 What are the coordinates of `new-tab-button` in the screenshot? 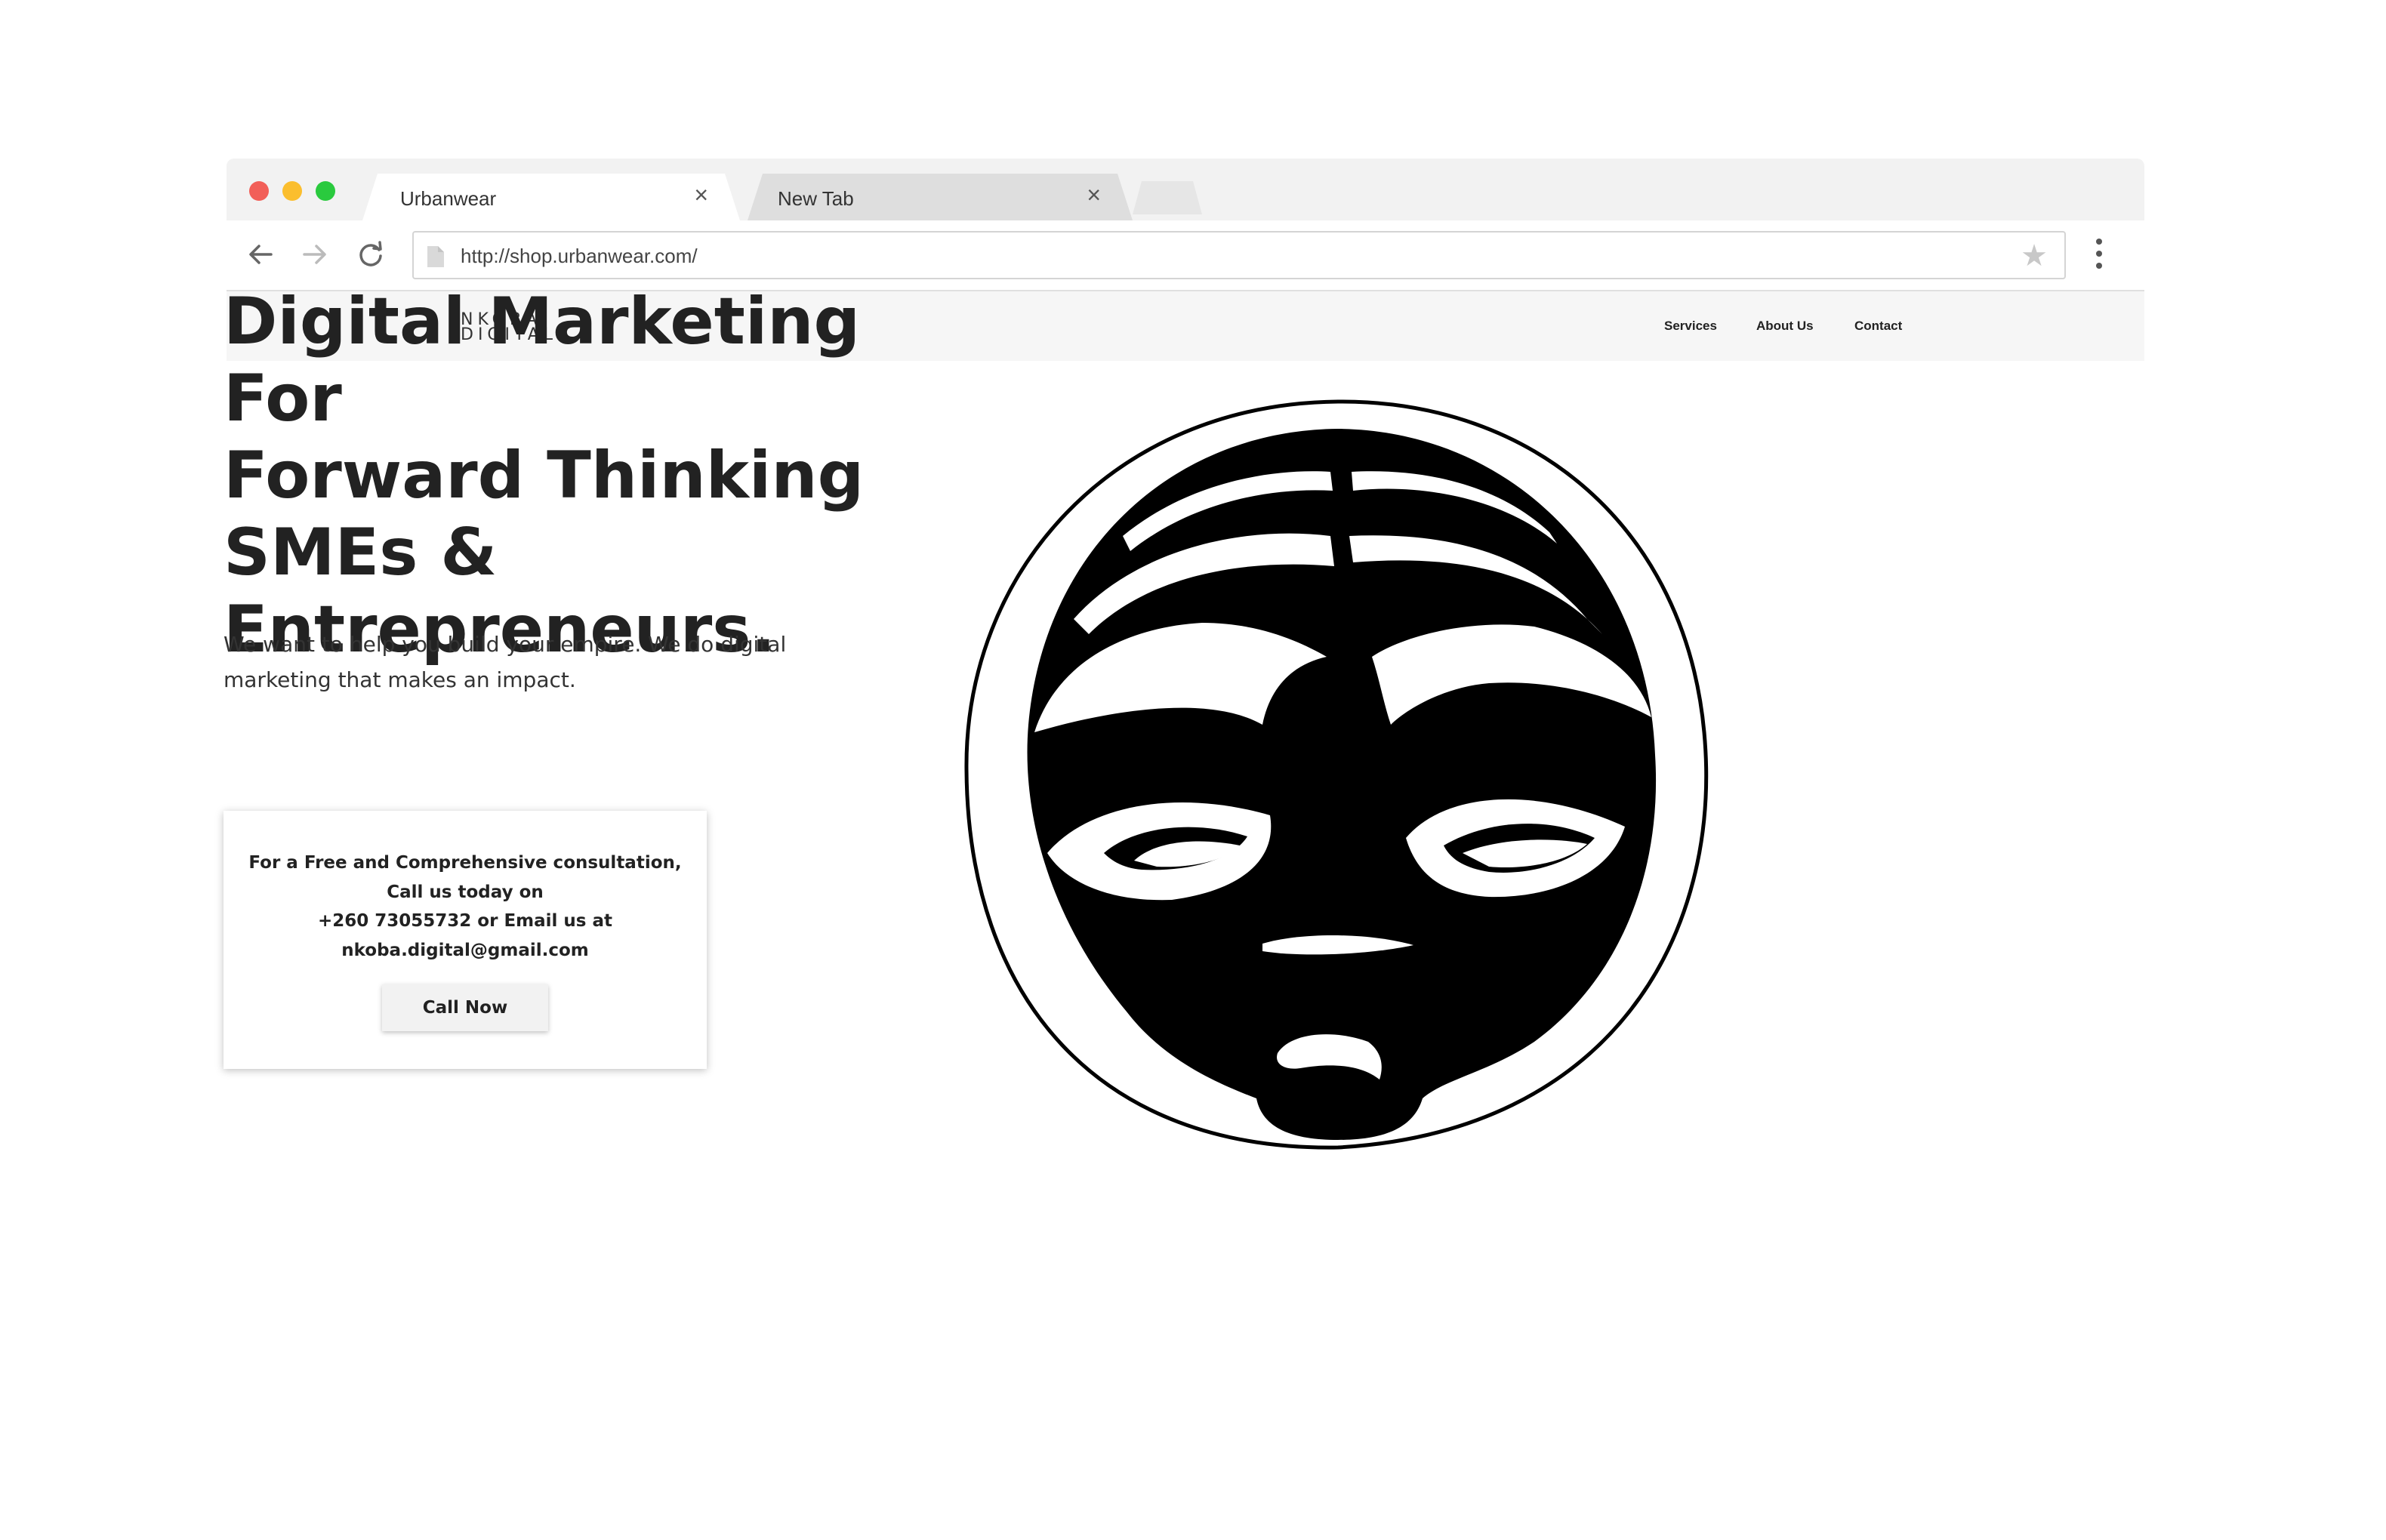 It's located at (1167, 197).